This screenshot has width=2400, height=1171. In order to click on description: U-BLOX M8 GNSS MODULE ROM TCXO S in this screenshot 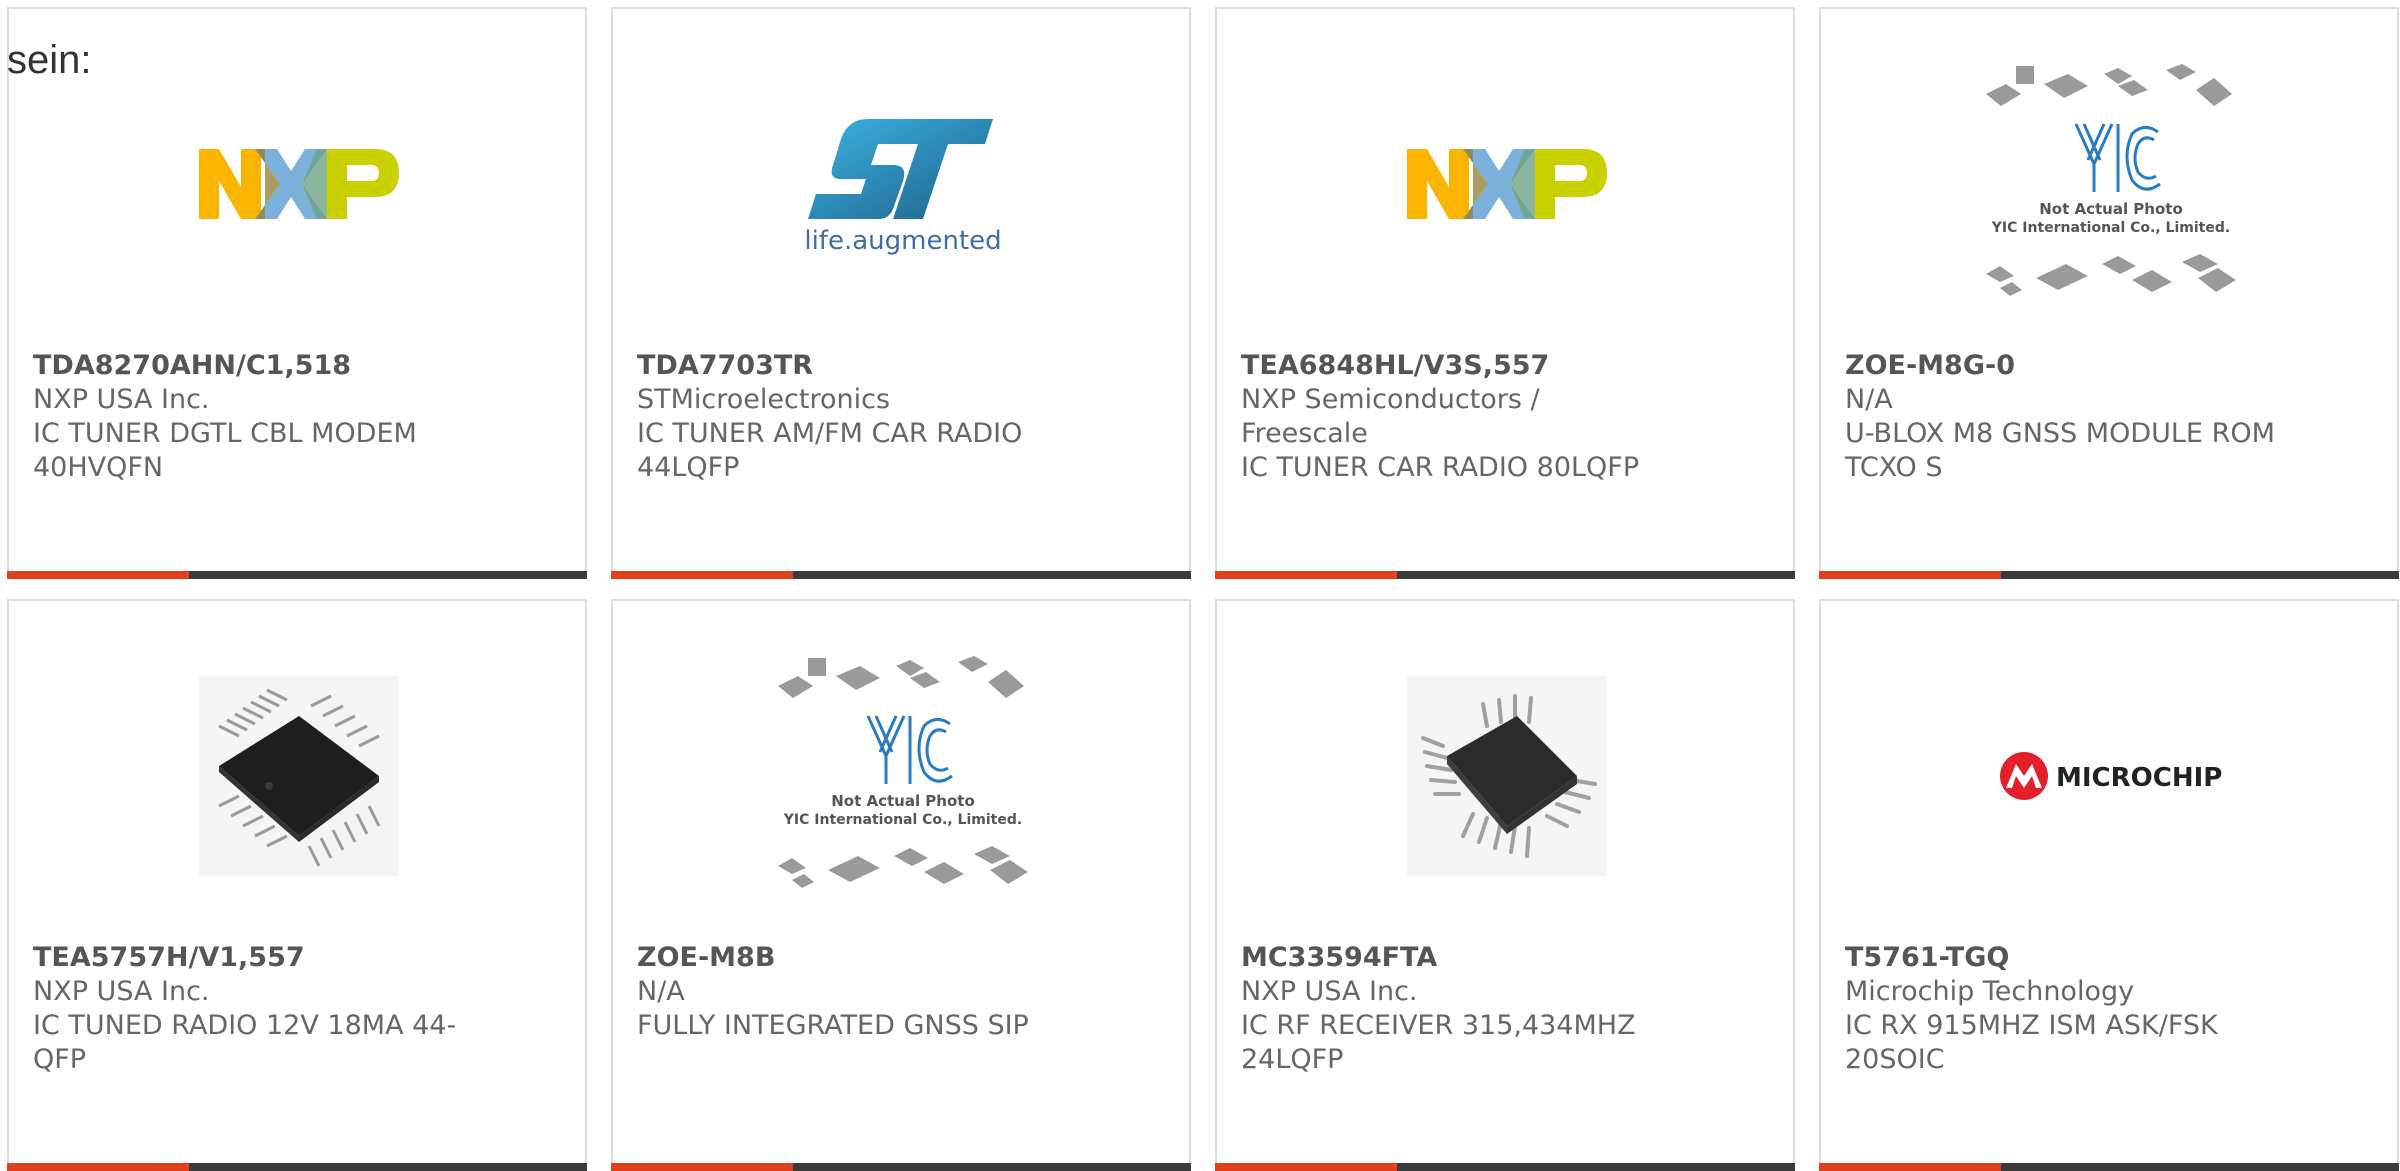, I will do `click(2060, 450)`.